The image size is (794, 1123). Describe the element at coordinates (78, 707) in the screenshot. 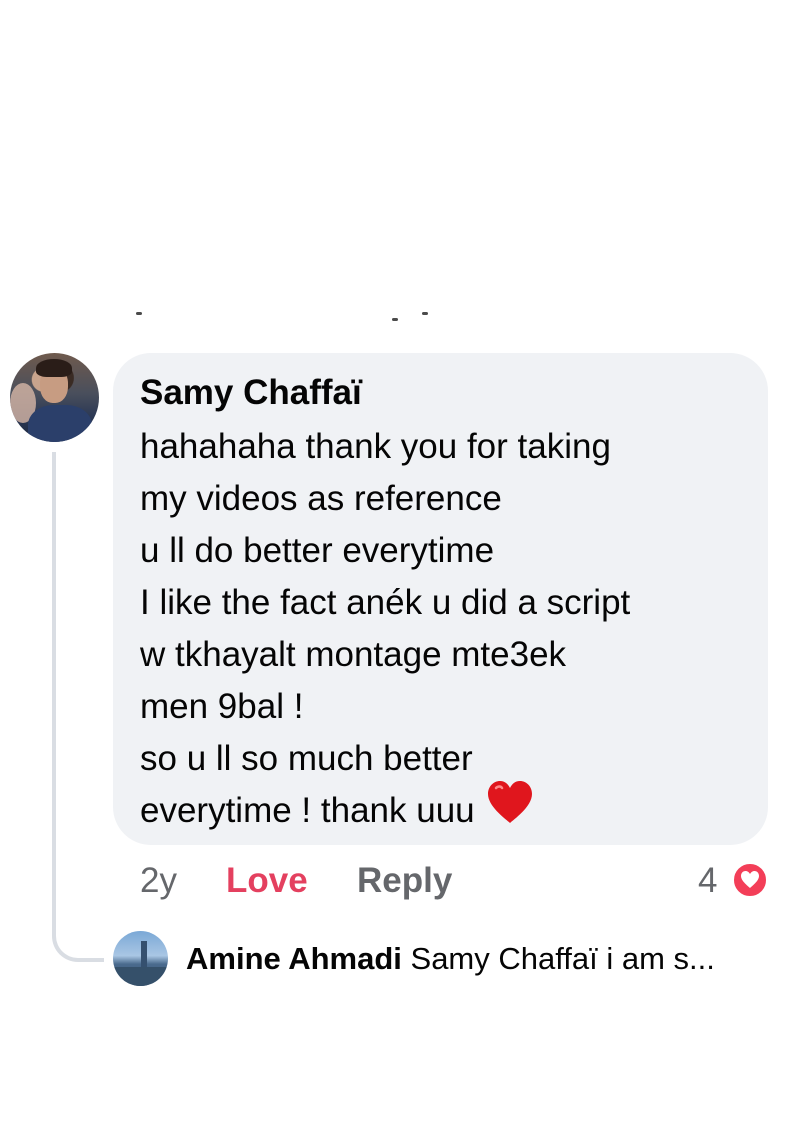

I see `thread-connector-line` at that location.